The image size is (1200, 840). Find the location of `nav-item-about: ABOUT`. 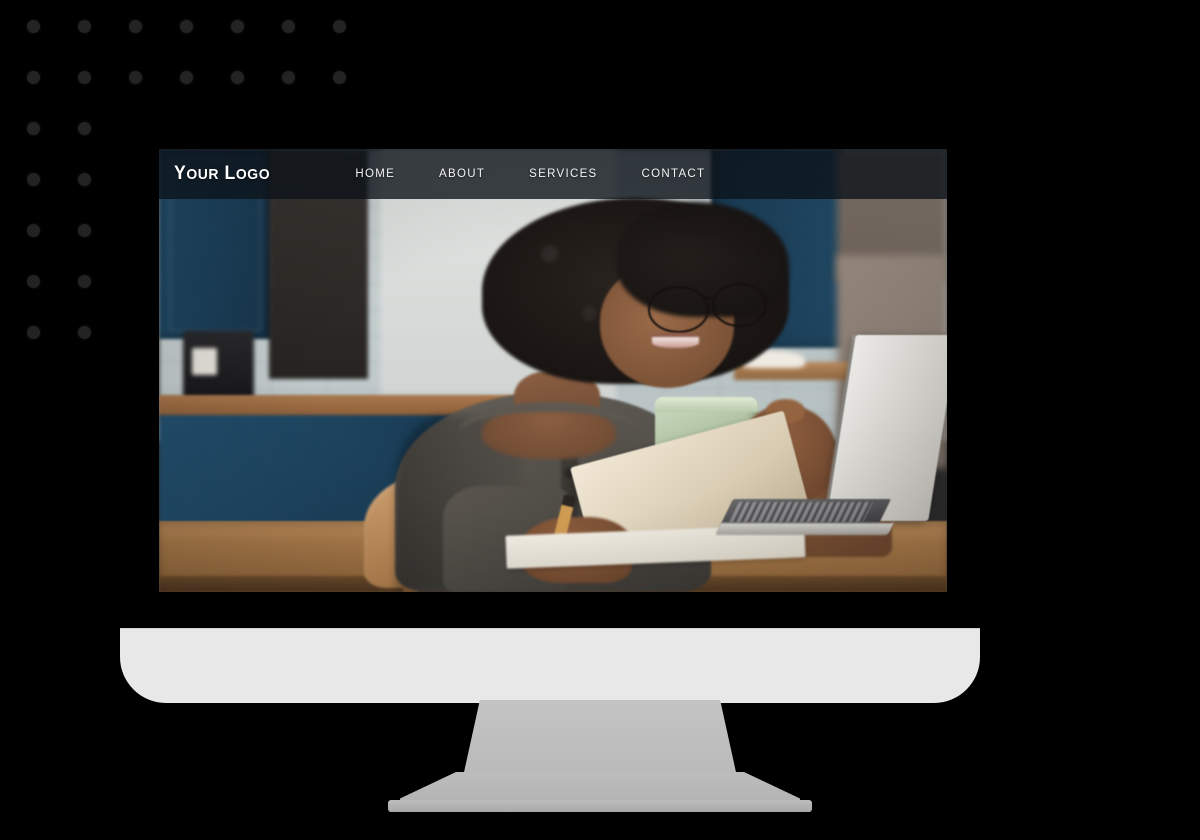

nav-item-about: ABOUT is located at coordinates (462, 174).